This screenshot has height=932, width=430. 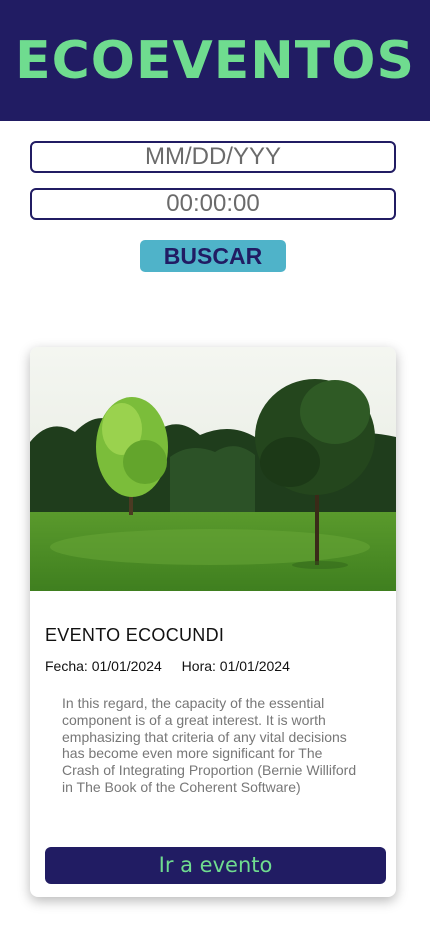 I want to click on brand-title: ECOEVENTOS, so click(x=215, y=60).